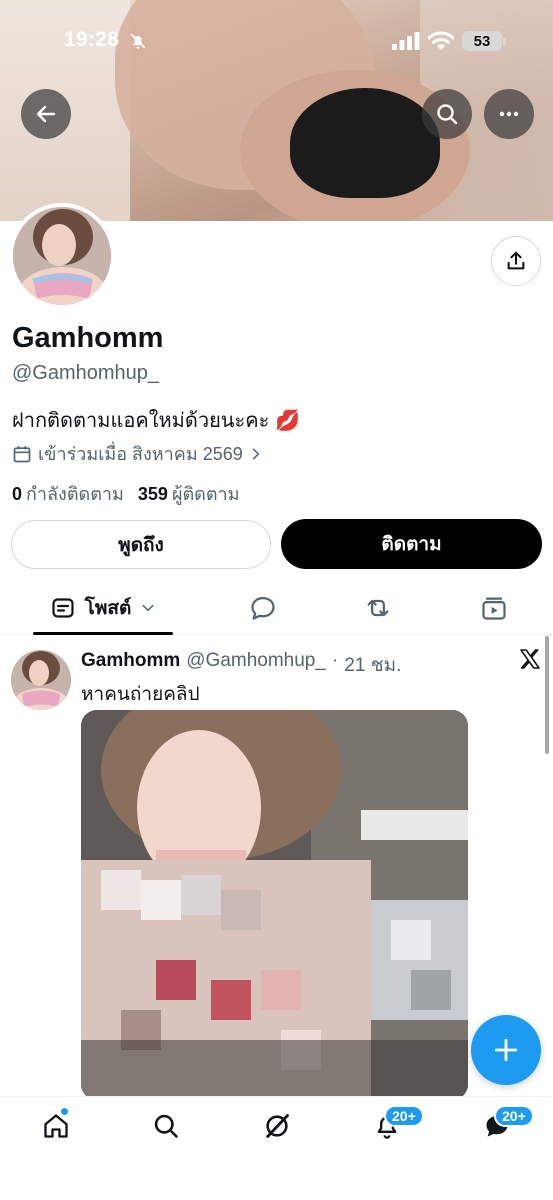 Image resolution: width=553 pixels, height=1200 pixels. I want to click on follow-button: ติดตาม, so click(411, 544).